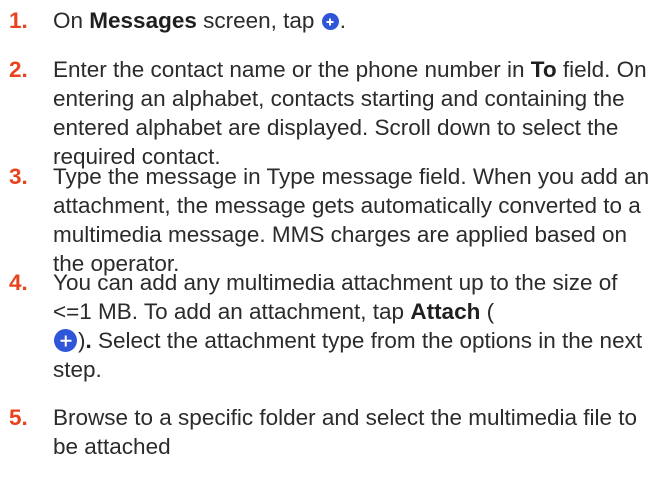 This screenshot has height=492, width=665. Describe the element at coordinates (18, 69) in the screenshot. I see `step-number: 2.` at that location.